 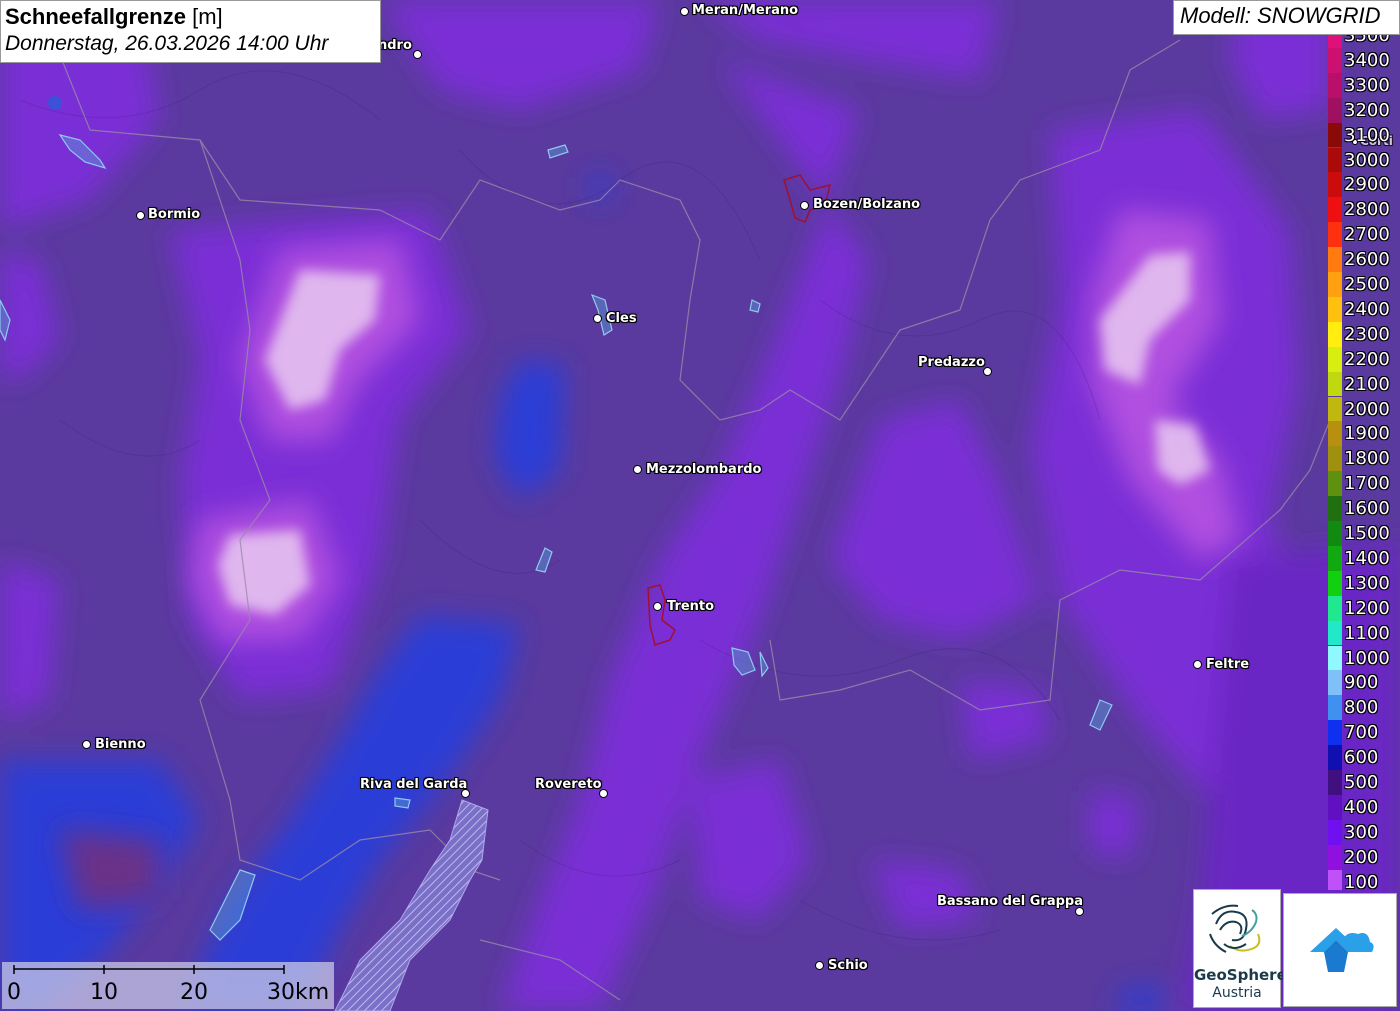 What do you see at coordinates (691, 606) in the screenshot?
I see `city-label-trento: Trento` at bounding box center [691, 606].